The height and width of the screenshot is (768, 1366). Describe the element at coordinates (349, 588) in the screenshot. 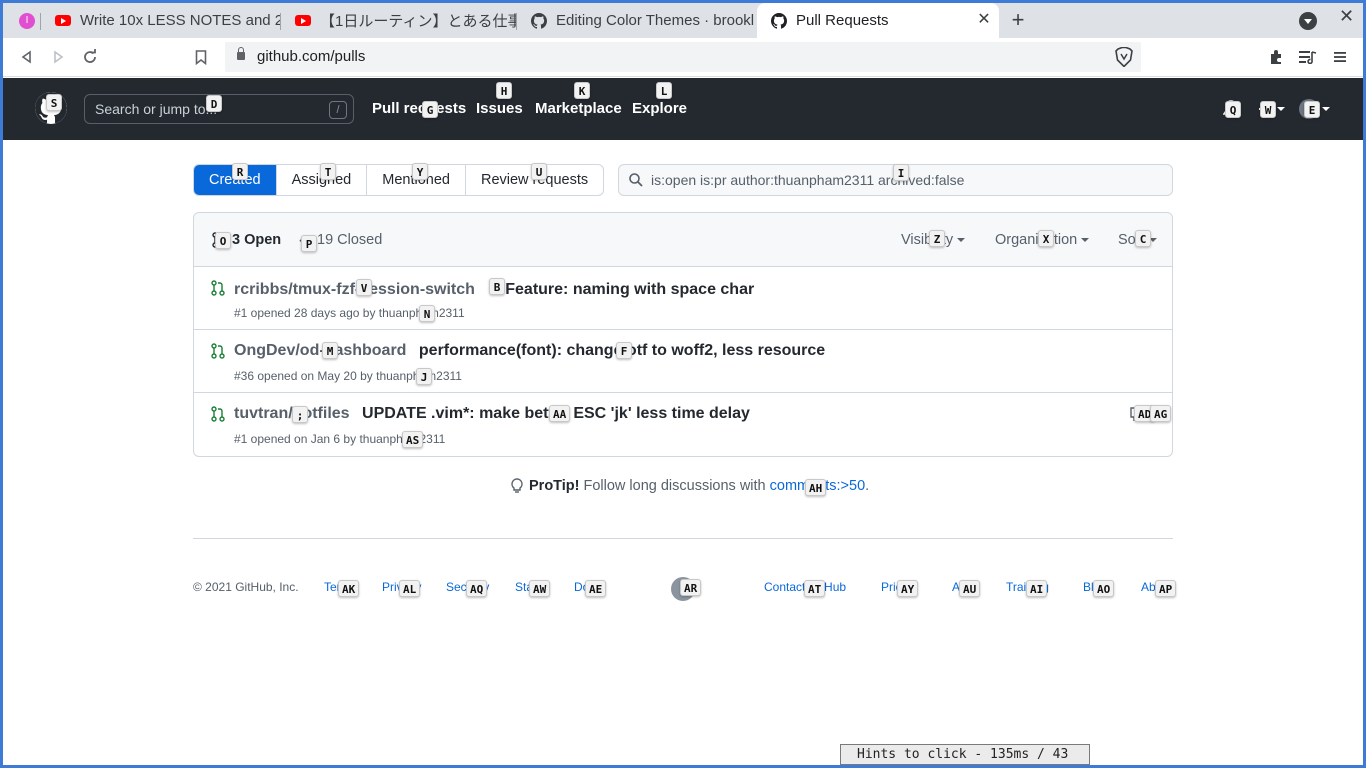

I see `link-hint: AK` at that location.